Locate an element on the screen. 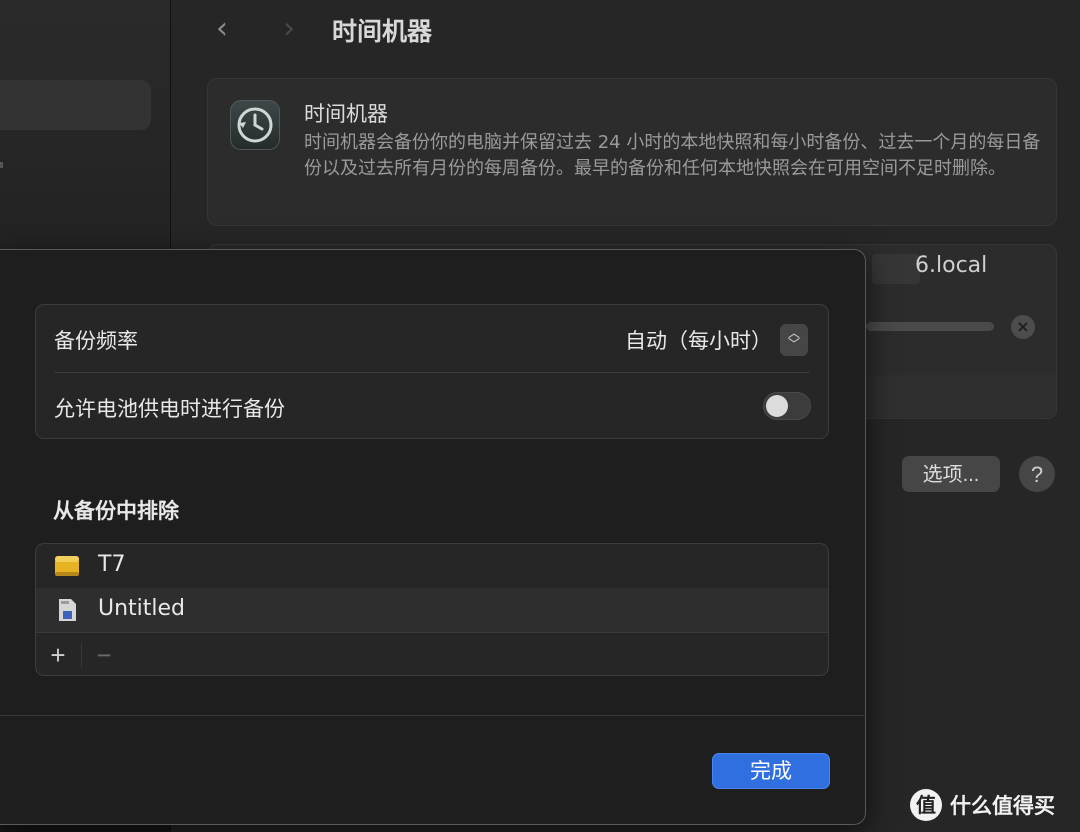 The width and height of the screenshot is (1080, 832). sidebar-selected-item is located at coordinates (75, 105).